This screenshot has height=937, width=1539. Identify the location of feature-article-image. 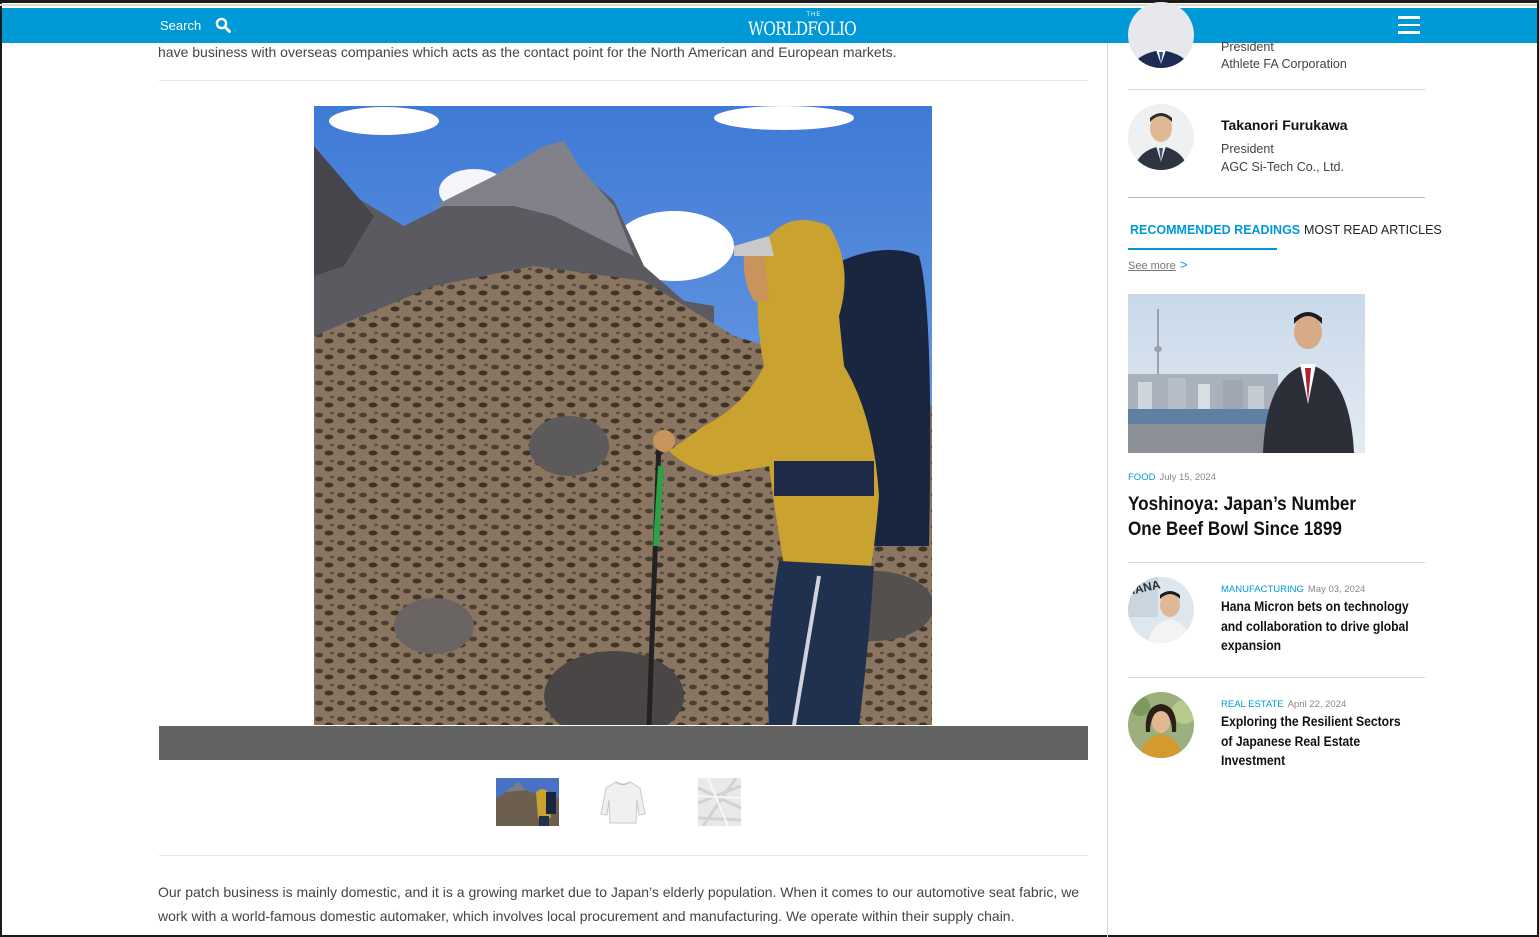
(1246, 373).